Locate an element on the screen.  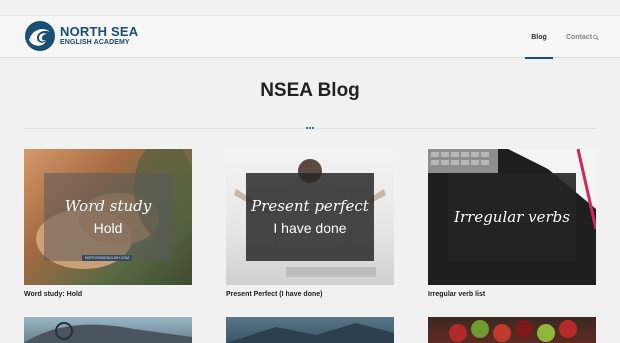
post-title-link: Irregular verb list is located at coordinates (512, 294).